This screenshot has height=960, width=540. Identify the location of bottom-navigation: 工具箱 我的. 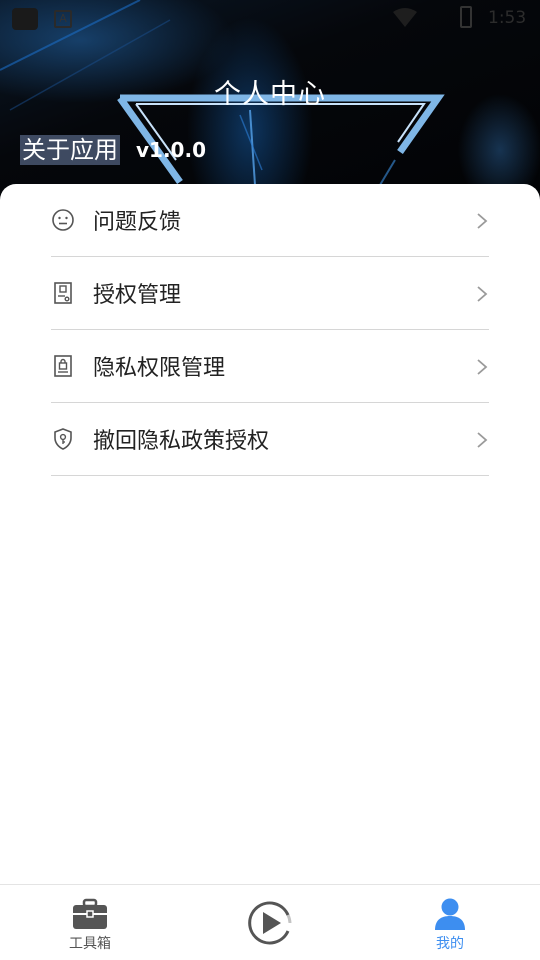
(270, 922).